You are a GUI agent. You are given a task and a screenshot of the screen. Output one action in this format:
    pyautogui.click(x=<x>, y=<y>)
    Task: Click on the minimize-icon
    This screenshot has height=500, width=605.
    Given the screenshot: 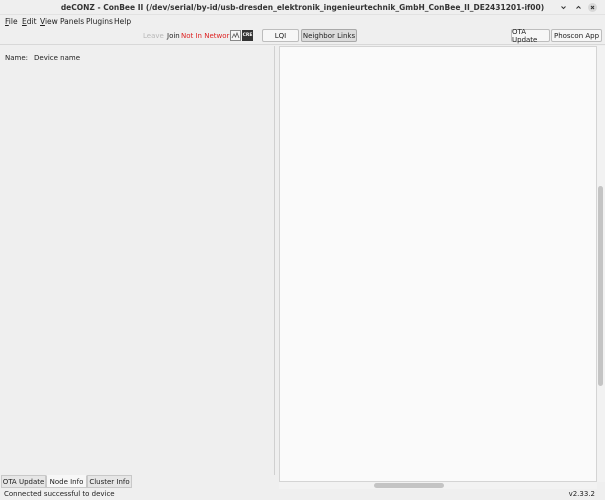 What is the action you would take?
    pyautogui.click(x=563, y=7)
    